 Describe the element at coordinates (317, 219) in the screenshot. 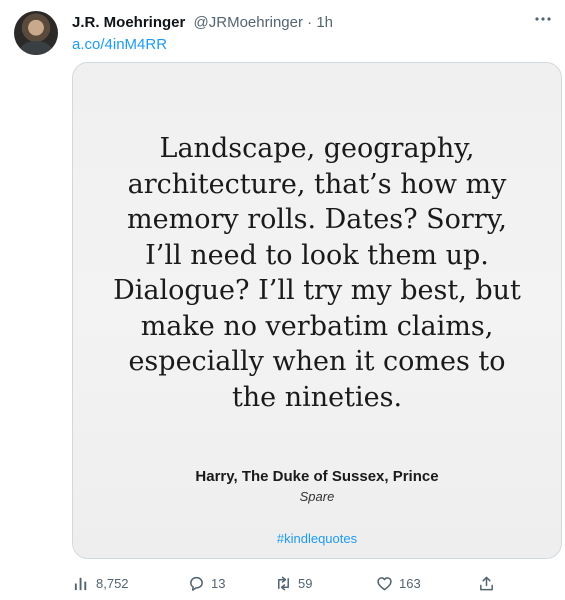

I see `quote-line: memory rolls. Dates? Sorry,` at that location.